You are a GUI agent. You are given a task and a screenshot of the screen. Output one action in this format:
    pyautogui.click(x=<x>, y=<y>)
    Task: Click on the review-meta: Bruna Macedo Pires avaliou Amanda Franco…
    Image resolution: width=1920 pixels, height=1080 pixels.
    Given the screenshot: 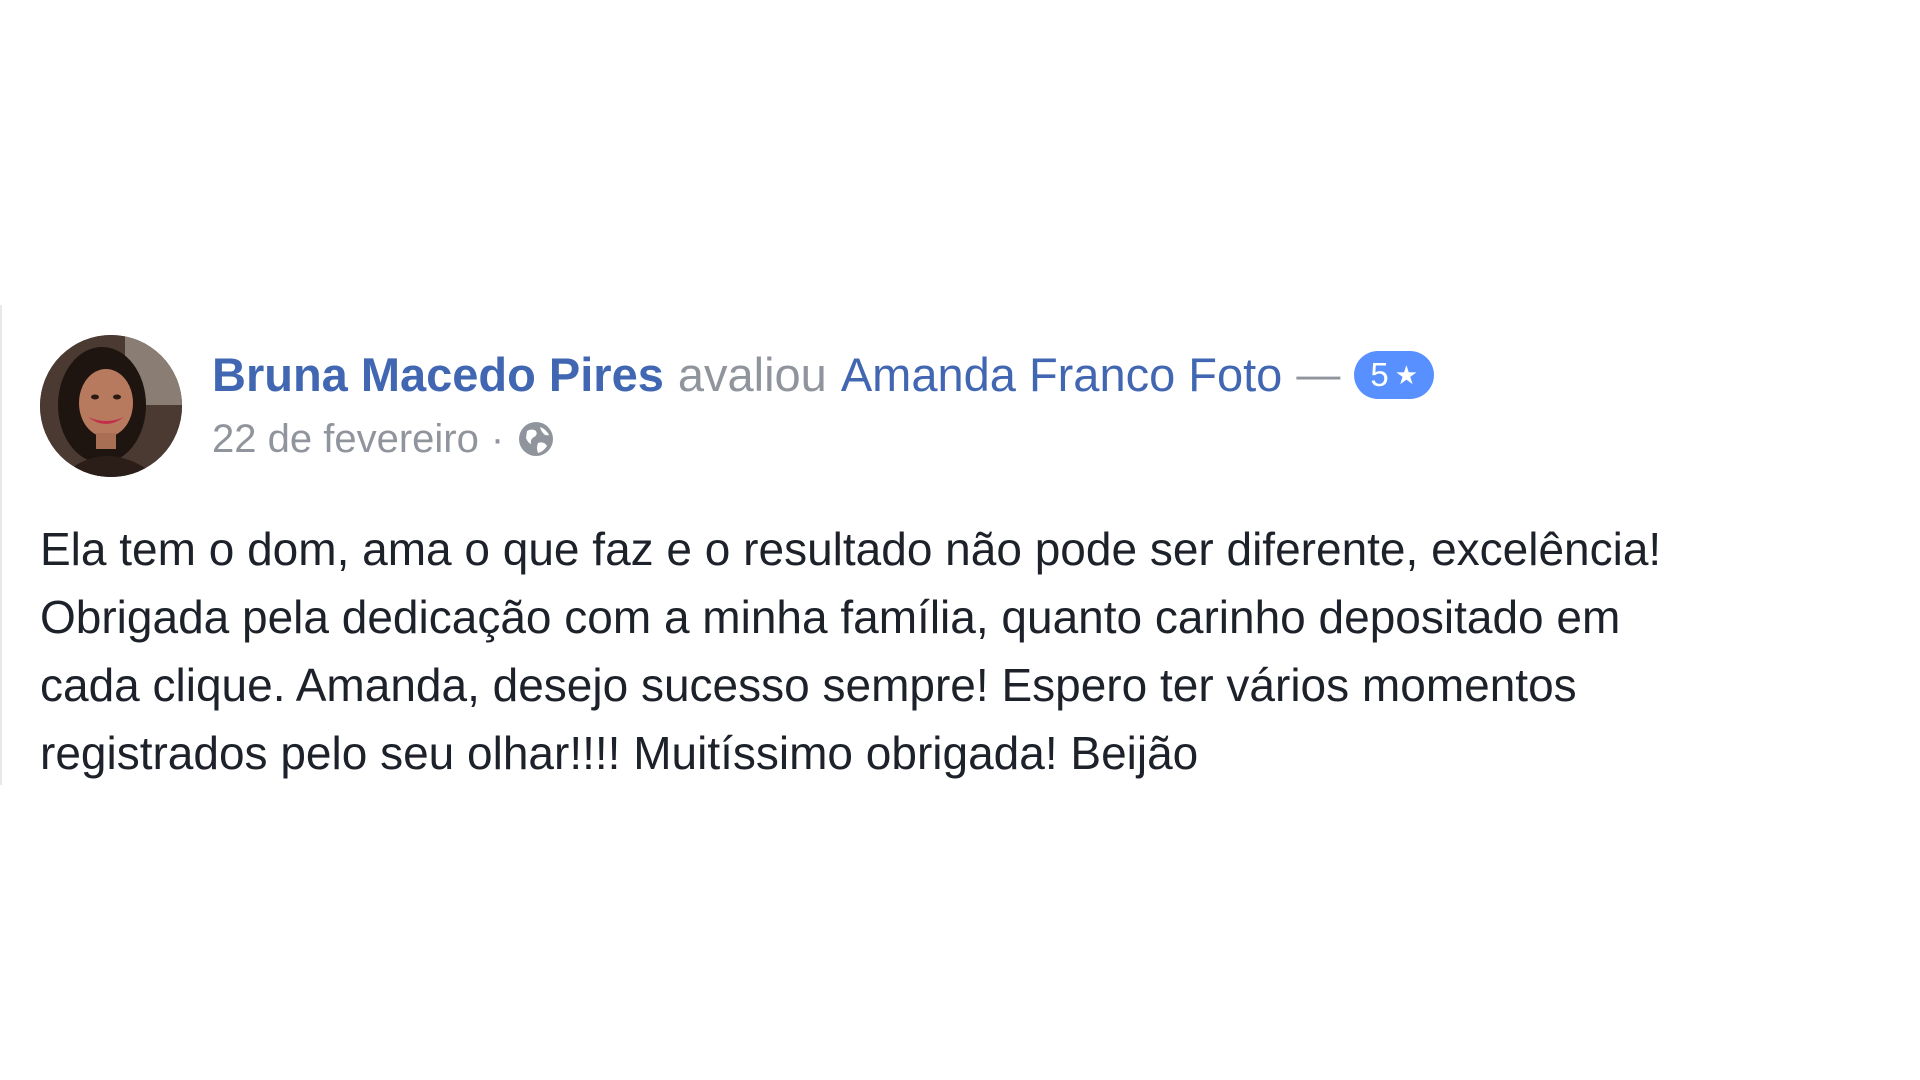 What is the action you would take?
    pyautogui.click(x=823, y=400)
    